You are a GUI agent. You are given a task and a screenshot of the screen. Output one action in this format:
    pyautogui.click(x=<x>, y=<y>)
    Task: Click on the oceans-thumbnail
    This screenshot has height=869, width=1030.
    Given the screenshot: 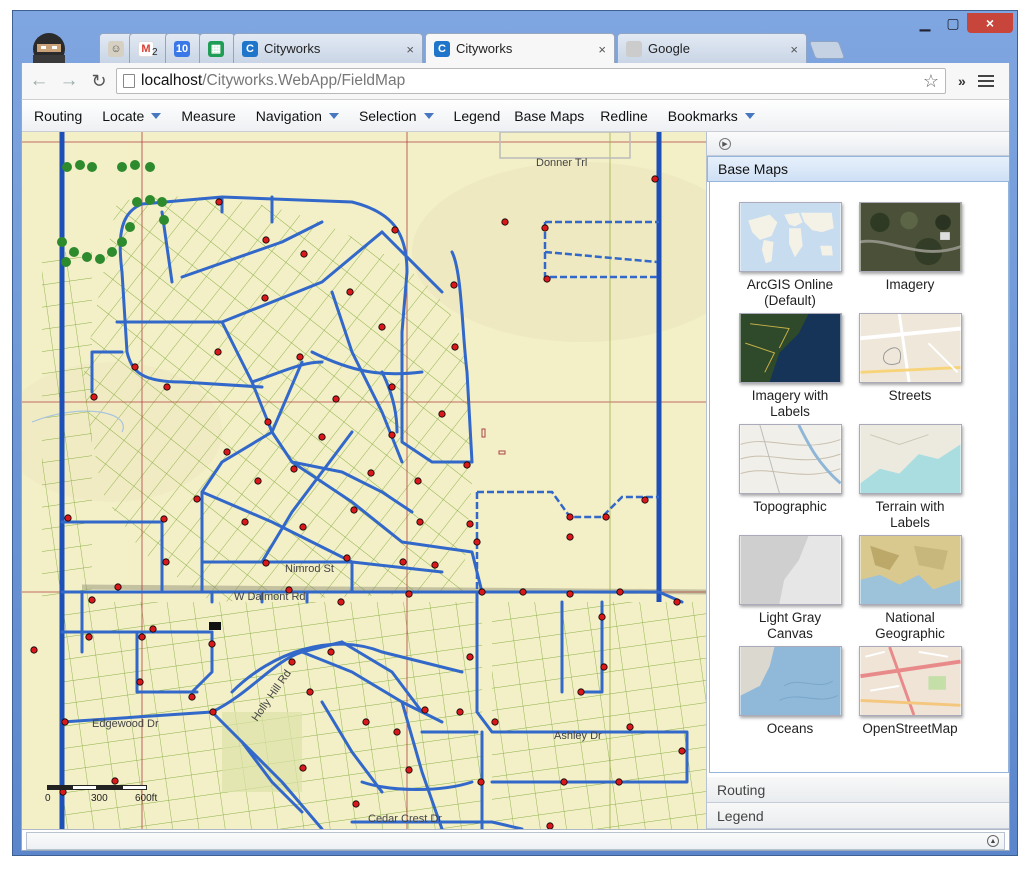 What is the action you would take?
    pyautogui.click(x=790, y=681)
    